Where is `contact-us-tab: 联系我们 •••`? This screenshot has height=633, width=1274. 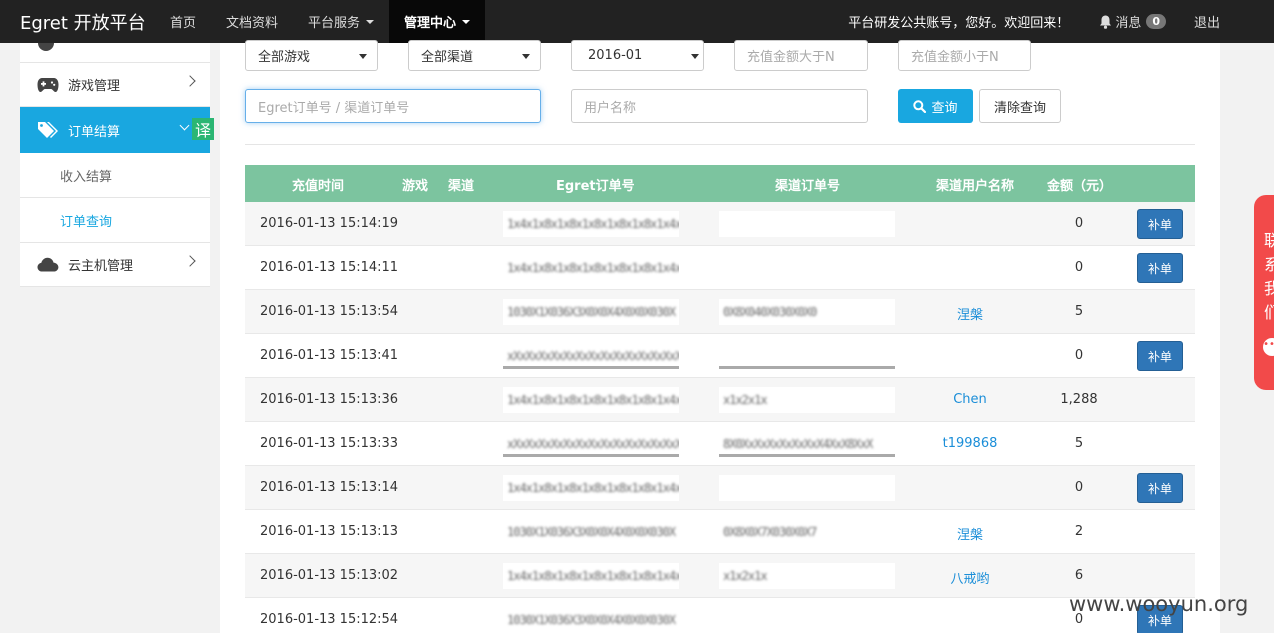 contact-us-tab: 联系我们 ••• is located at coordinates (1264, 292).